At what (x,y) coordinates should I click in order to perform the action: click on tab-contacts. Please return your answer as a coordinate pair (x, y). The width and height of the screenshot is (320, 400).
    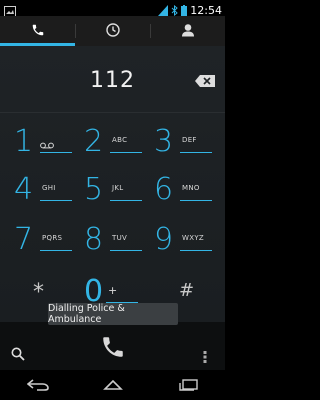
    Looking at the image, I should click on (187, 31).